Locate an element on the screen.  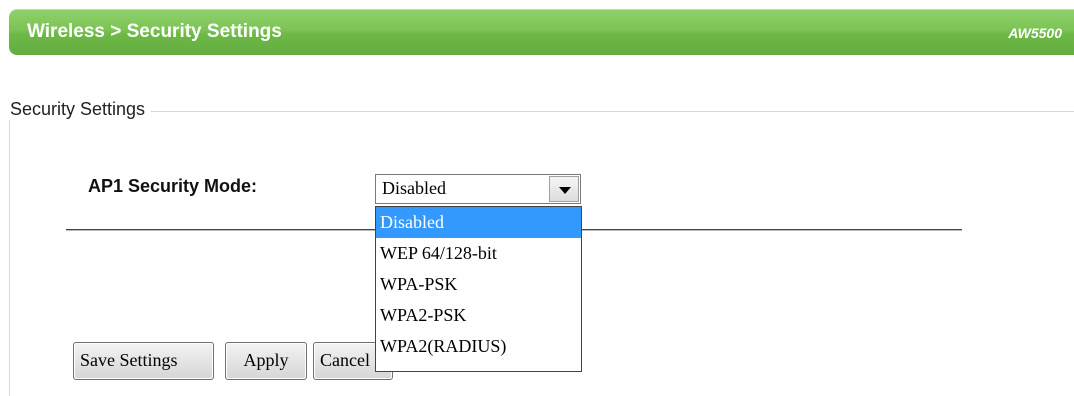
model-label: AW5500 is located at coordinates (1035, 33).